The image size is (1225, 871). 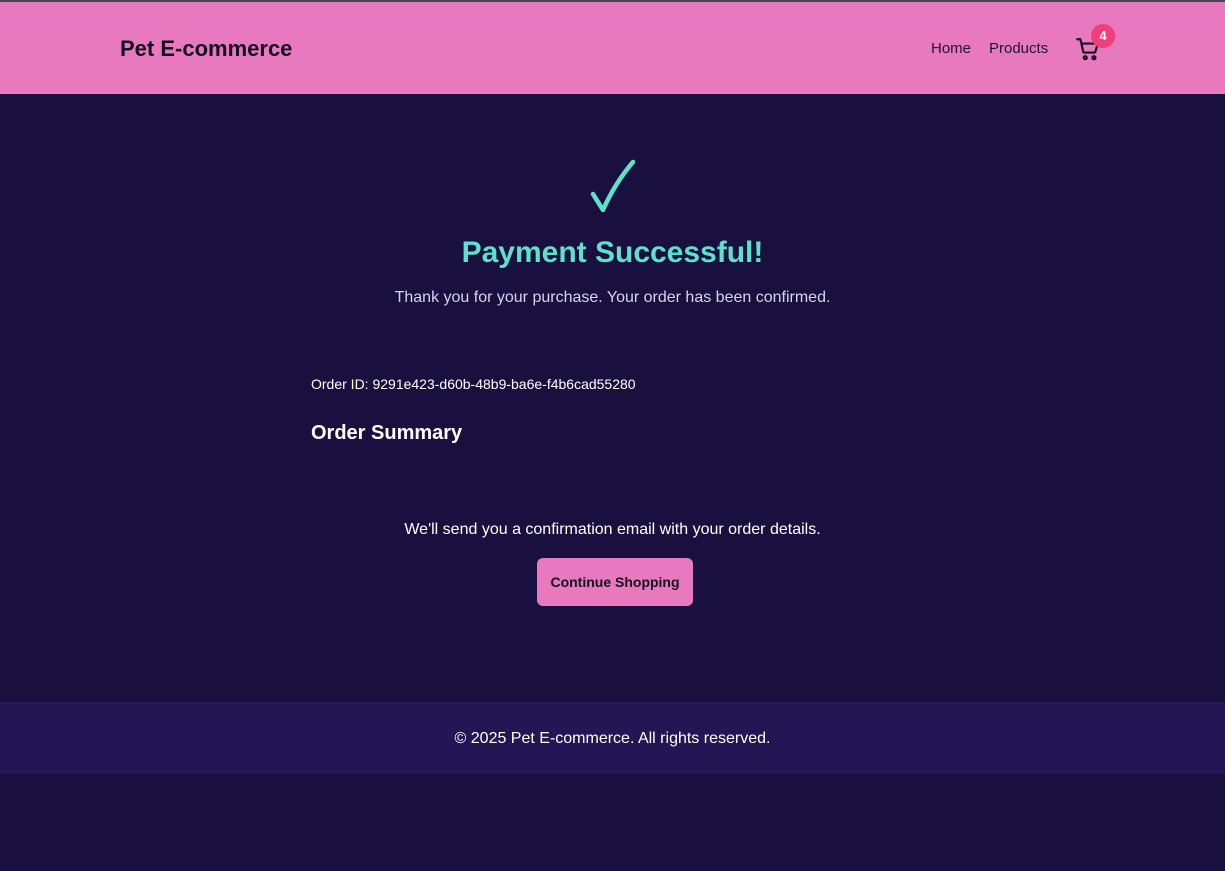 What do you see at coordinates (206, 49) in the screenshot?
I see `brand-logo: Pet E-commerce` at bounding box center [206, 49].